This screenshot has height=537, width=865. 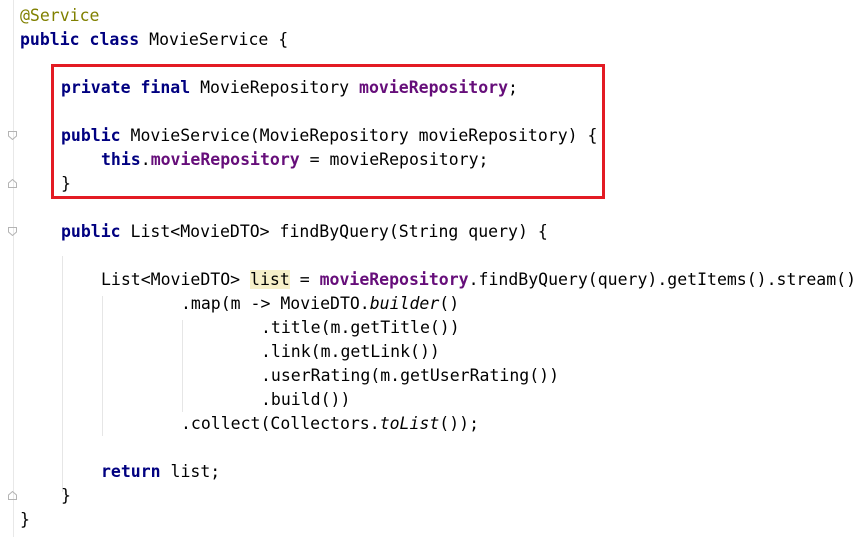 I want to click on code-text: (), so click(x=449, y=303).